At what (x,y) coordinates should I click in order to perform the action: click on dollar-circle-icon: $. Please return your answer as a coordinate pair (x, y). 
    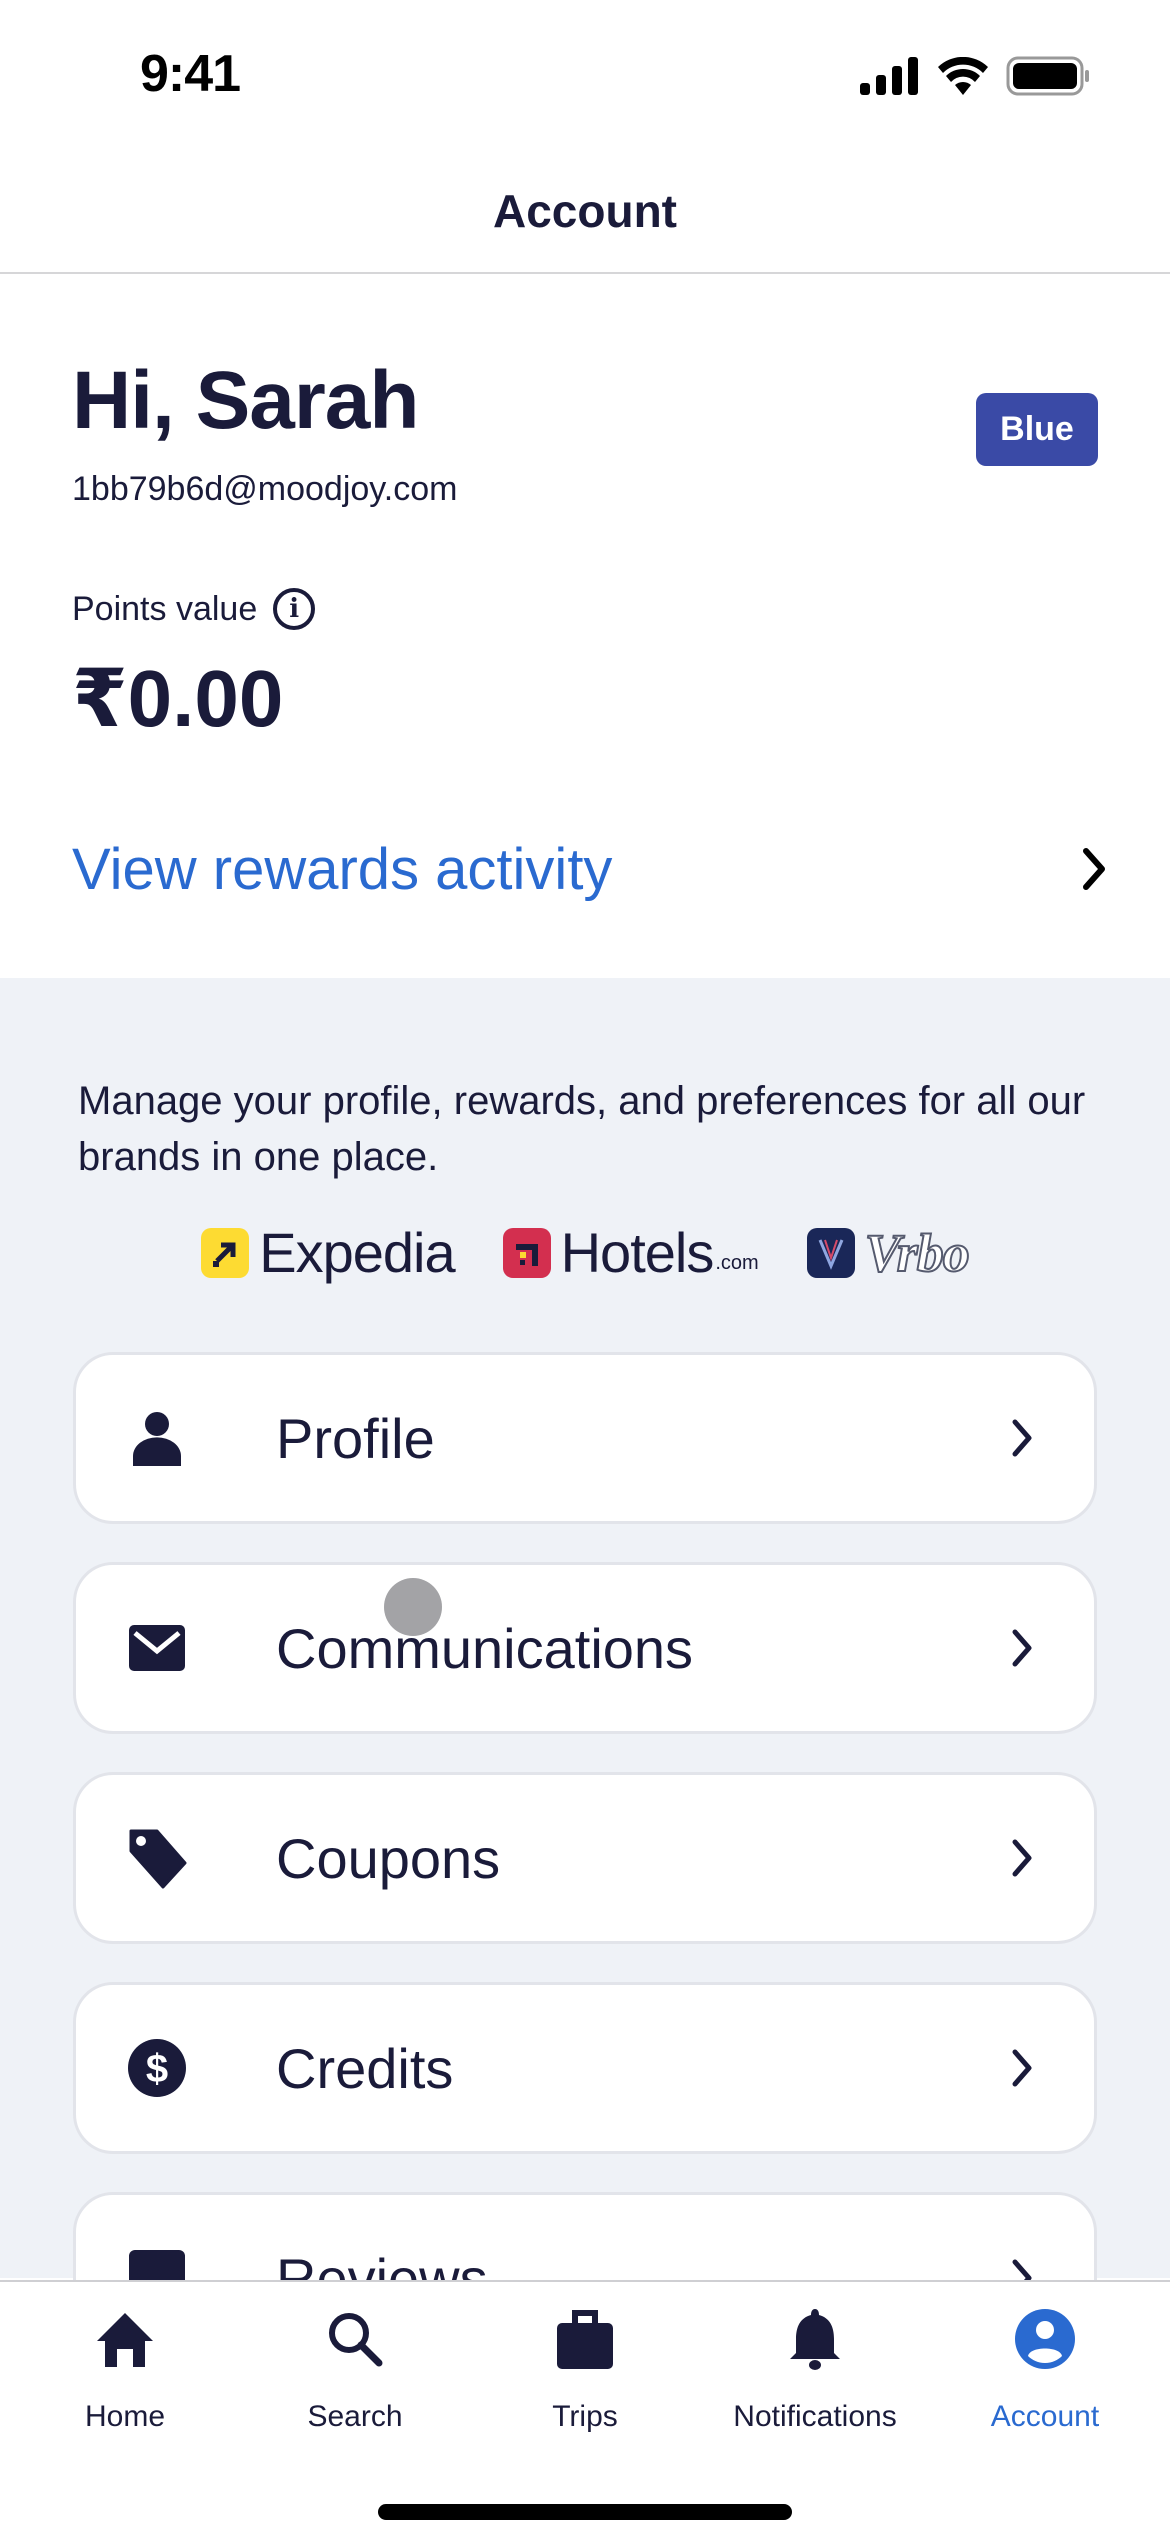
    Looking at the image, I should click on (157, 2068).